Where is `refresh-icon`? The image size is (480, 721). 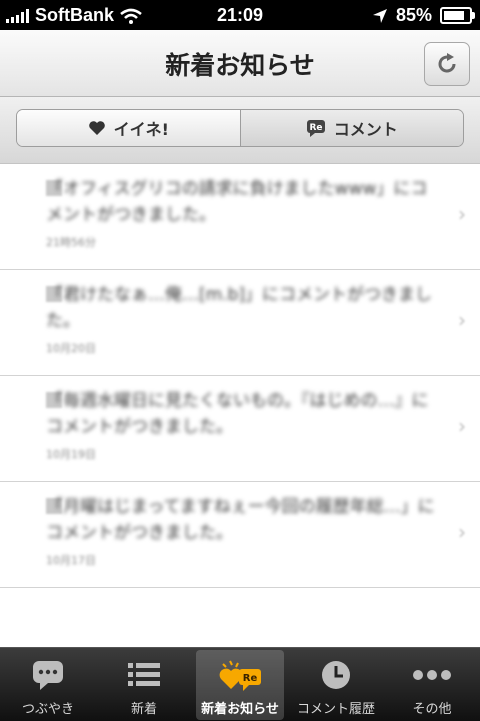 refresh-icon is located at coordinates (447, 63).